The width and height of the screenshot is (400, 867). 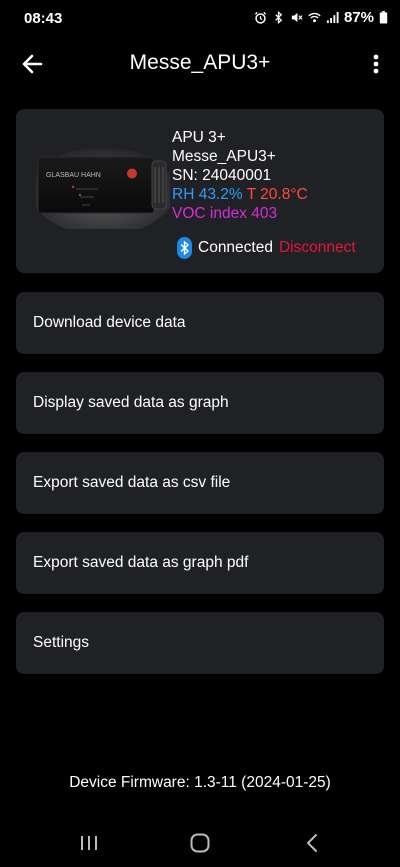 I want to click on battery-icon, so click(x=383, y=17).